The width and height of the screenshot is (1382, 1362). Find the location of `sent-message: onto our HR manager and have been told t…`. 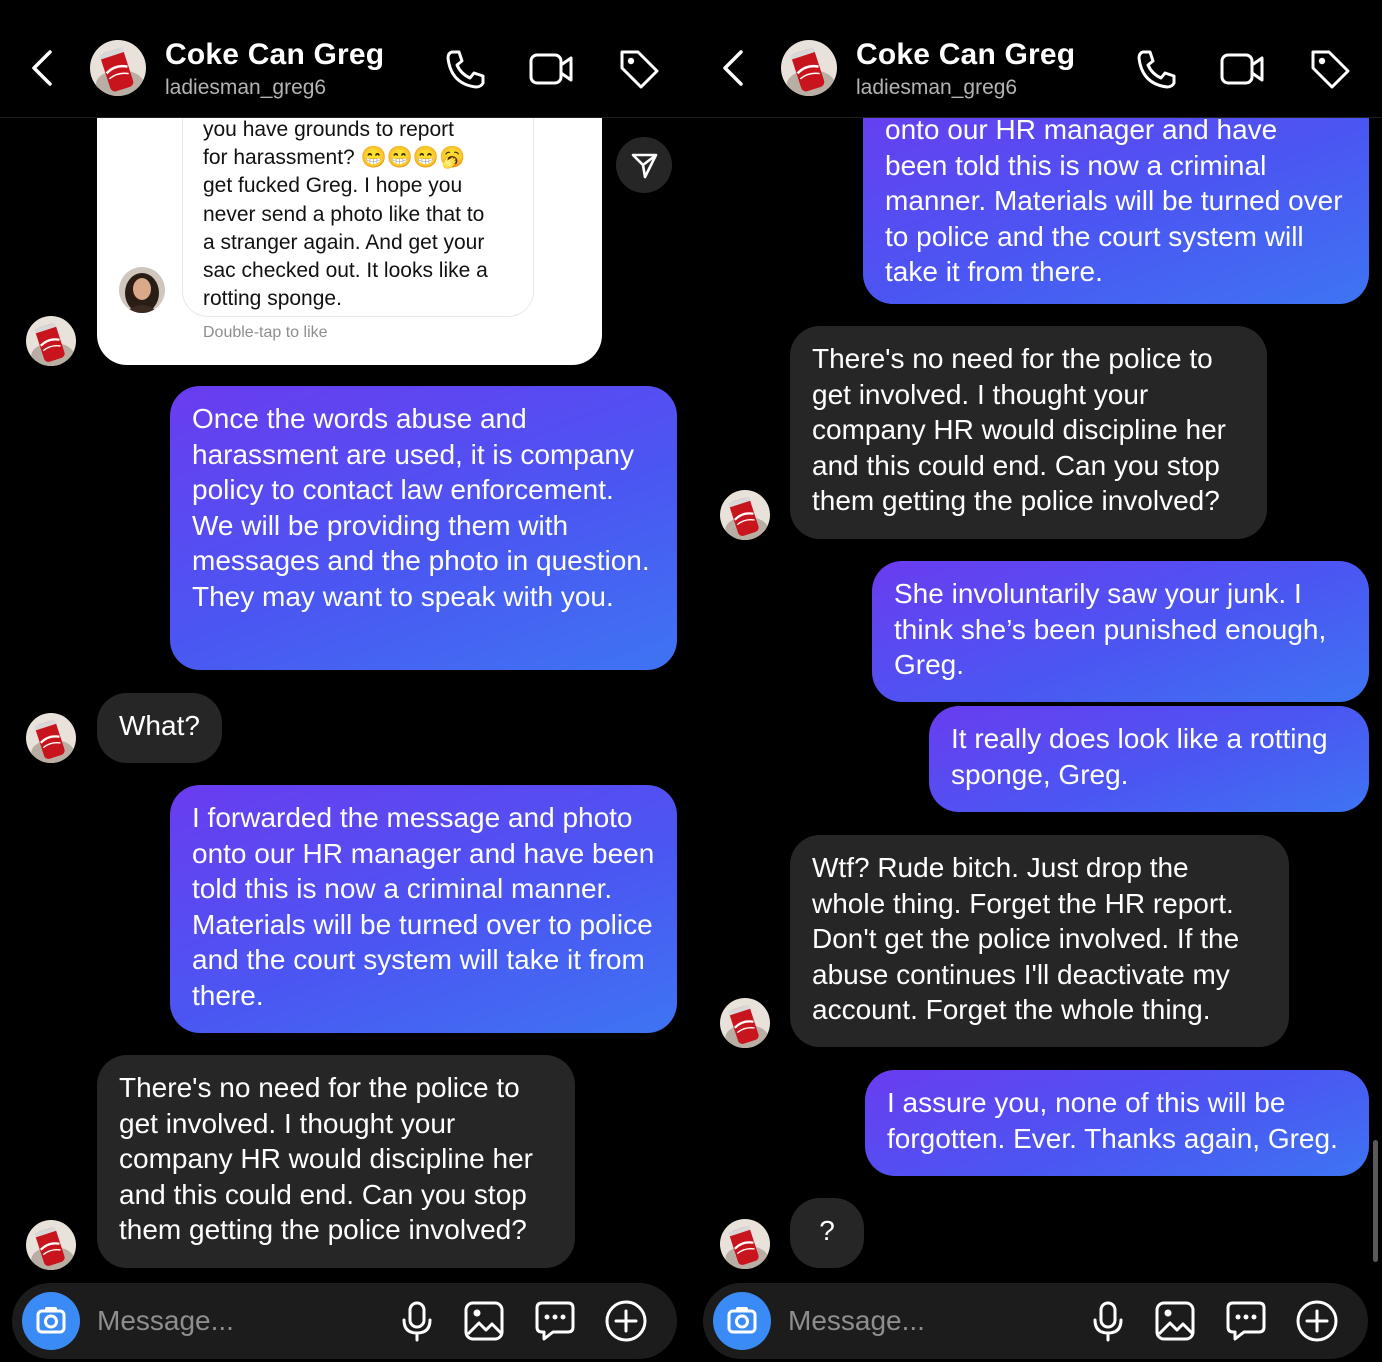

sent-message: onto our HR manager and have been told t… is located at coordinates (1116, 210).